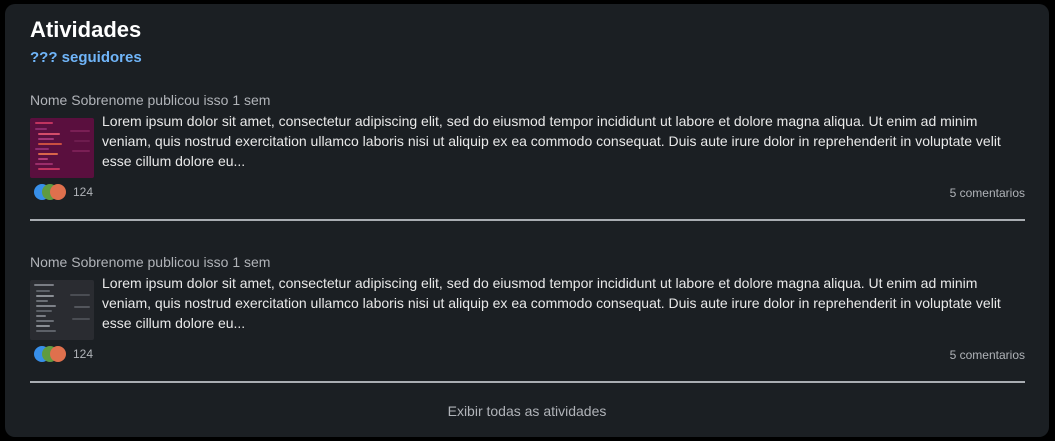  I want to click on section-title: Atividades, so click(86, 29).